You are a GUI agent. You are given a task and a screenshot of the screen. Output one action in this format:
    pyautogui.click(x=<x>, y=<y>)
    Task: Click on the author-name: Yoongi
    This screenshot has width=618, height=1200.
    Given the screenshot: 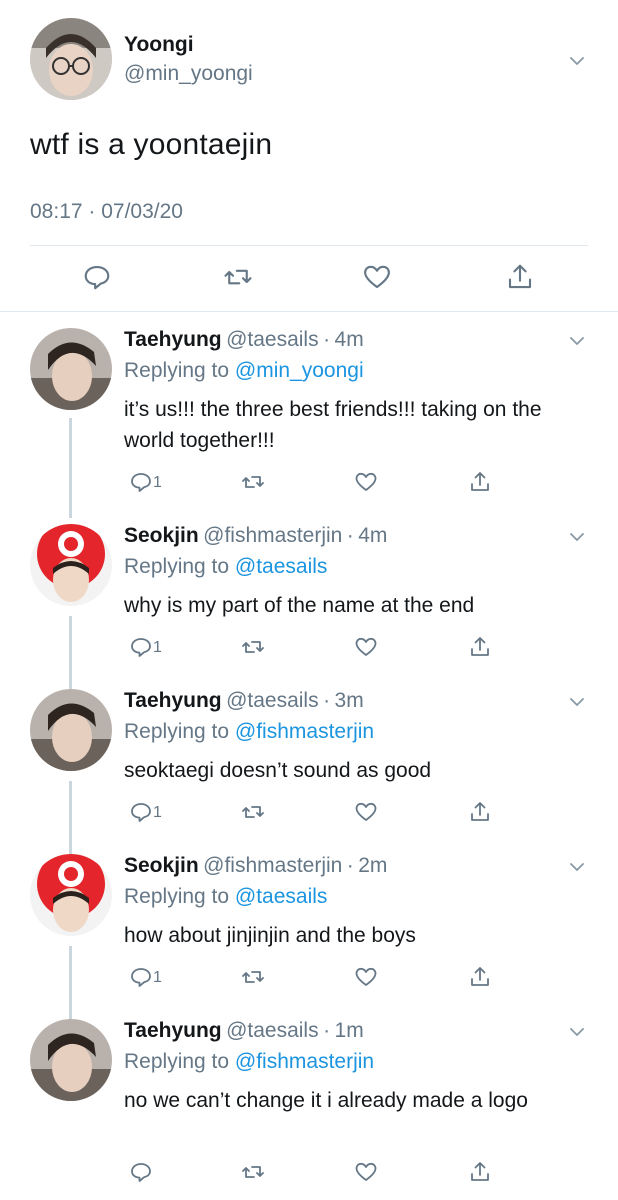 What is the action you would take?
    pyautogui.click(x=159, y=45)
    